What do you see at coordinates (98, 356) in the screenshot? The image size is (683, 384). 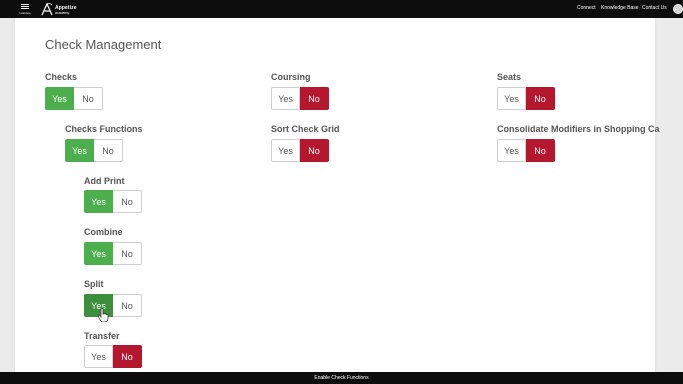 I see `transfer-yes-button: Yes` at bounding box center [98, 356].